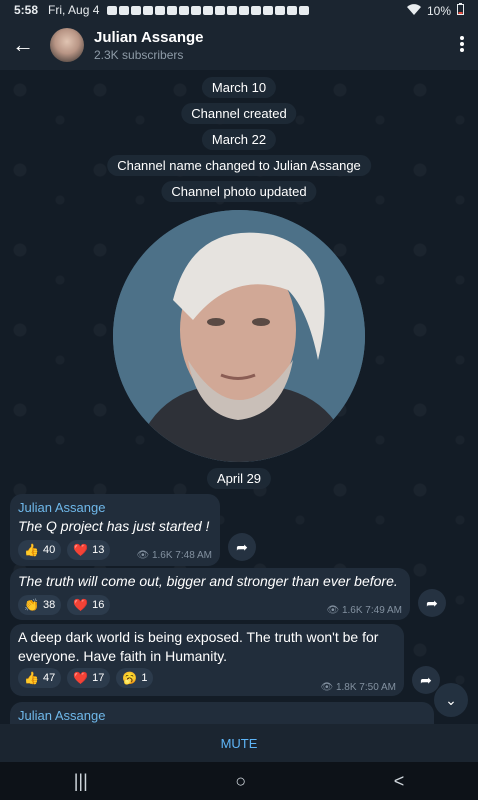  What do you see at coordinates (74, 10) in the screenshot?
I see `status-date: Fri, Aug 4` at bounding box center [74, 10].